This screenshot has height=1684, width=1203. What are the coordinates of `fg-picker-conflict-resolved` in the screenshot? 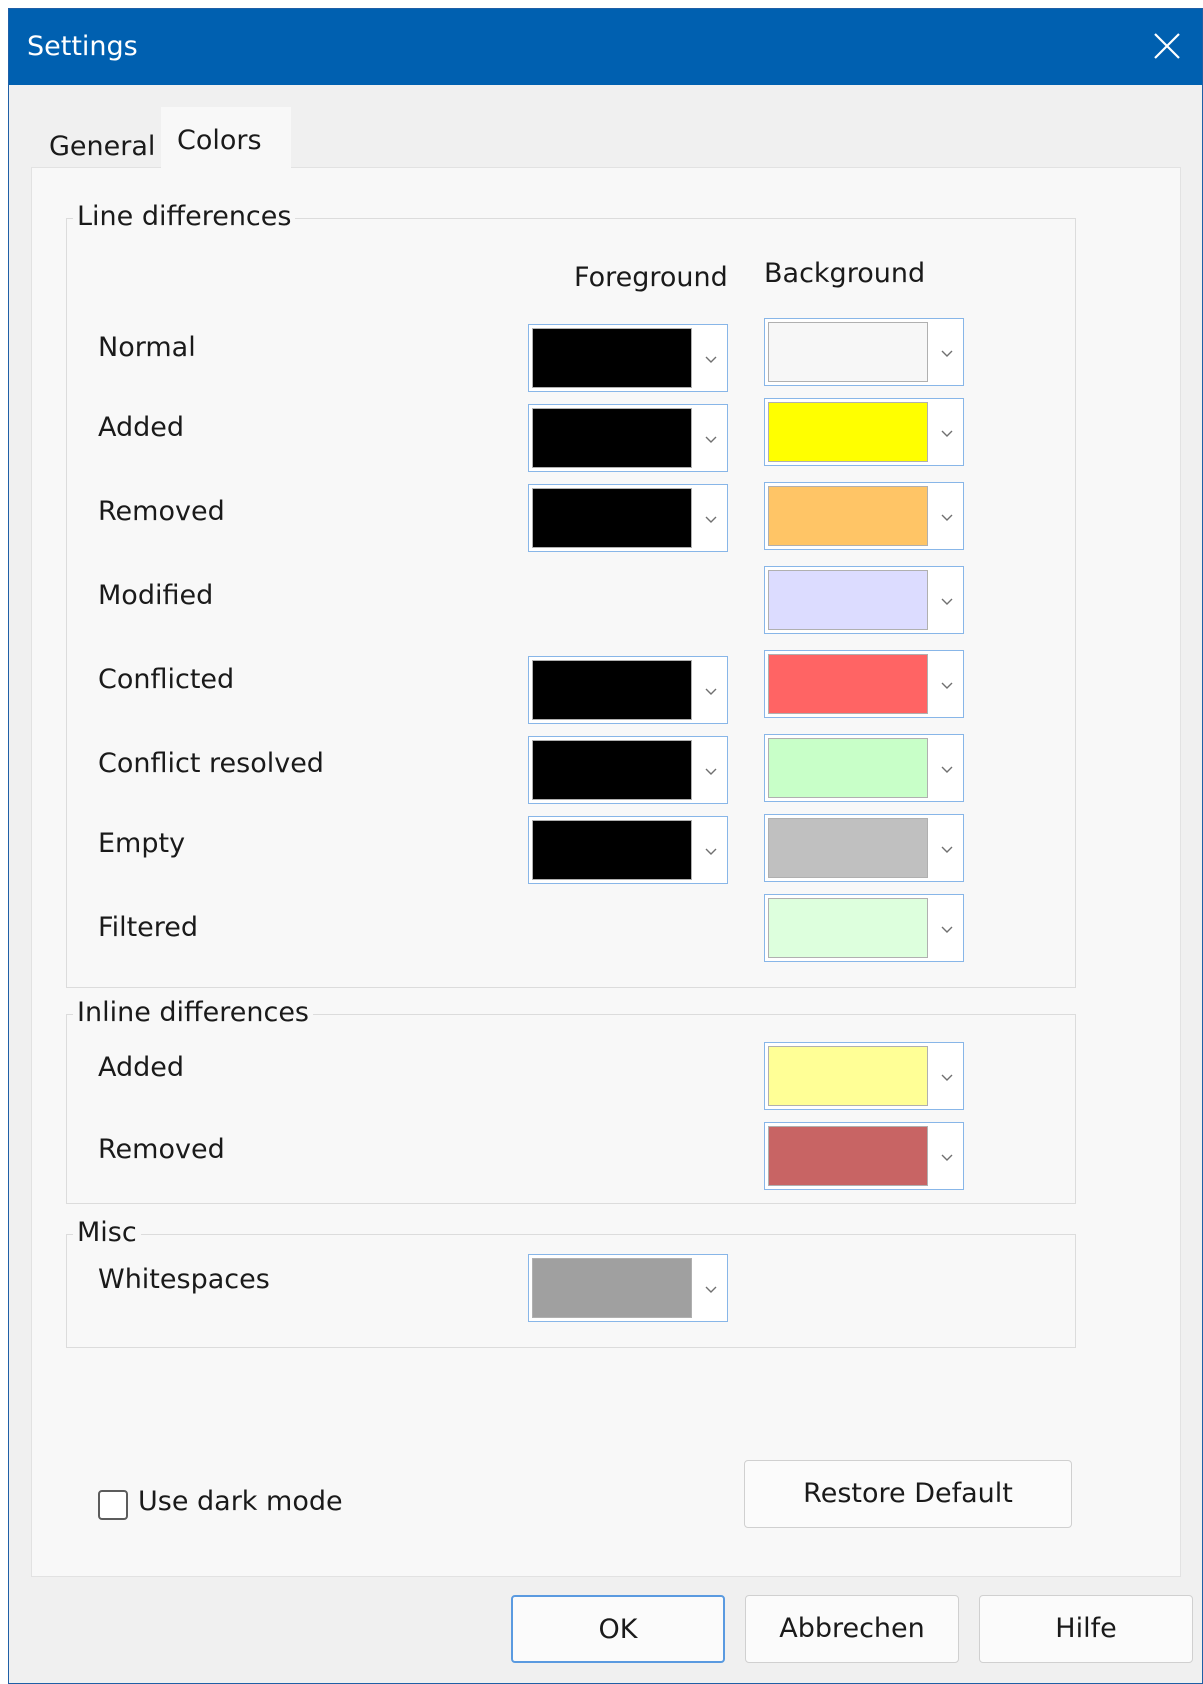 It's located at (628, 770).